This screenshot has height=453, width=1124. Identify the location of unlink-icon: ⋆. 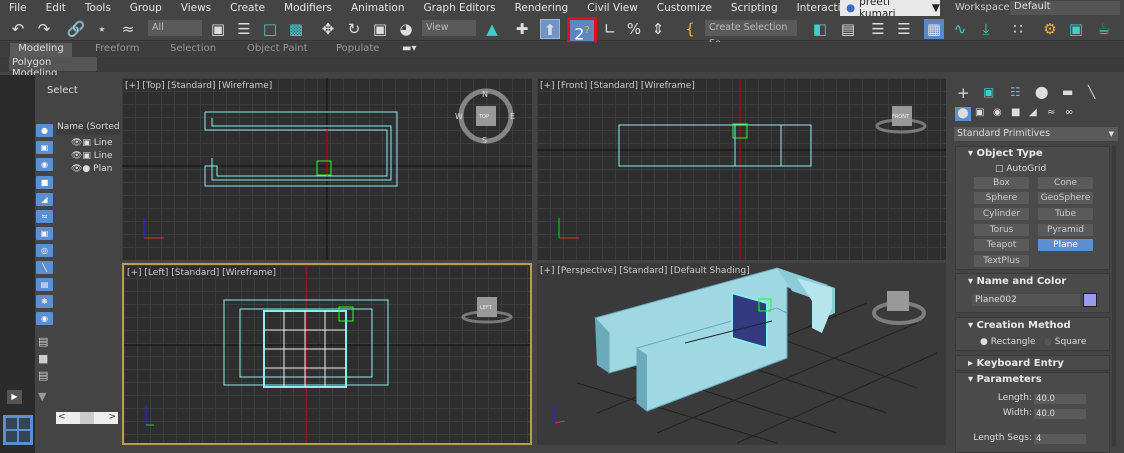
(102, 29).